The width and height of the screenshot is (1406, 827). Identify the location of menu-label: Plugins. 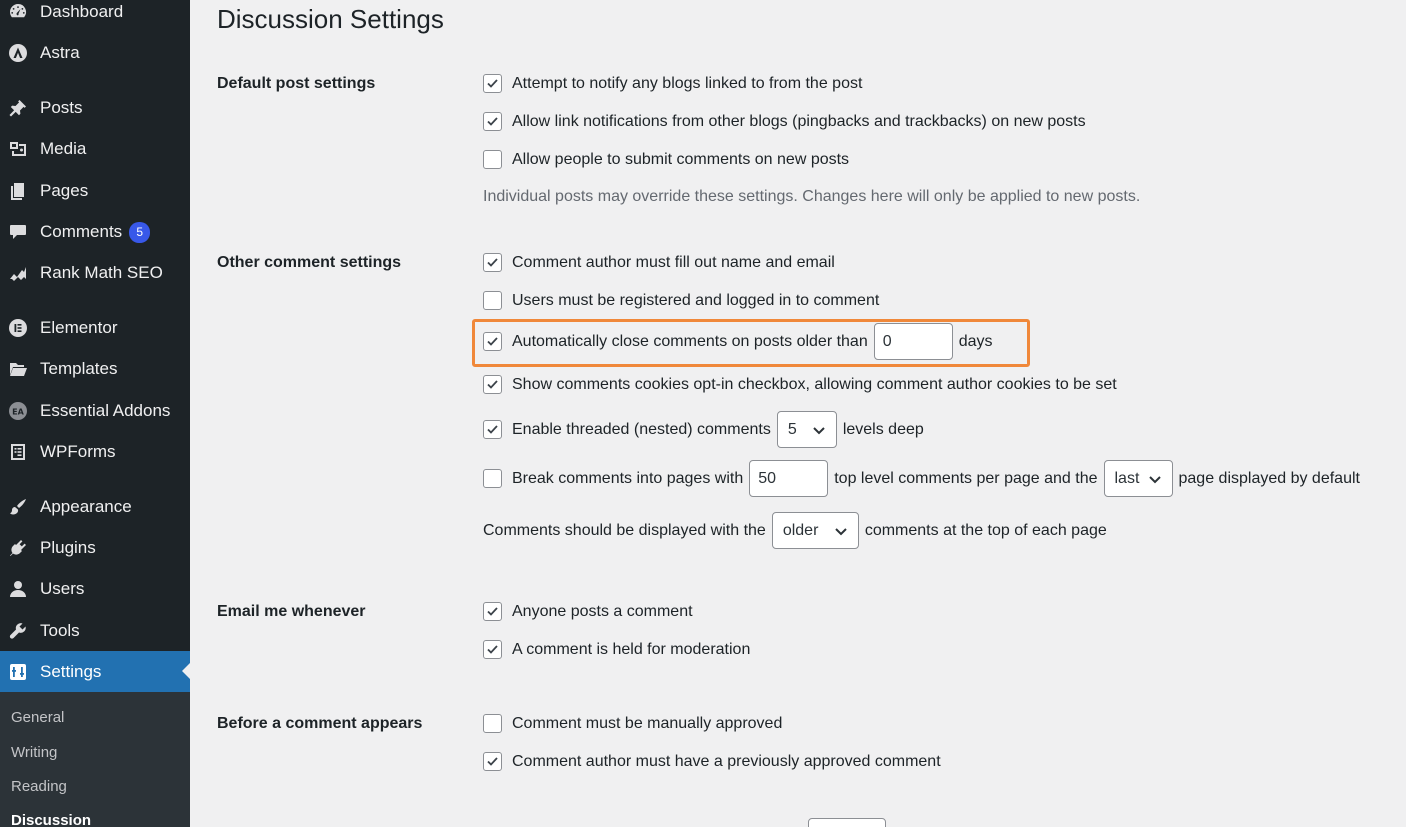
(68, 547).